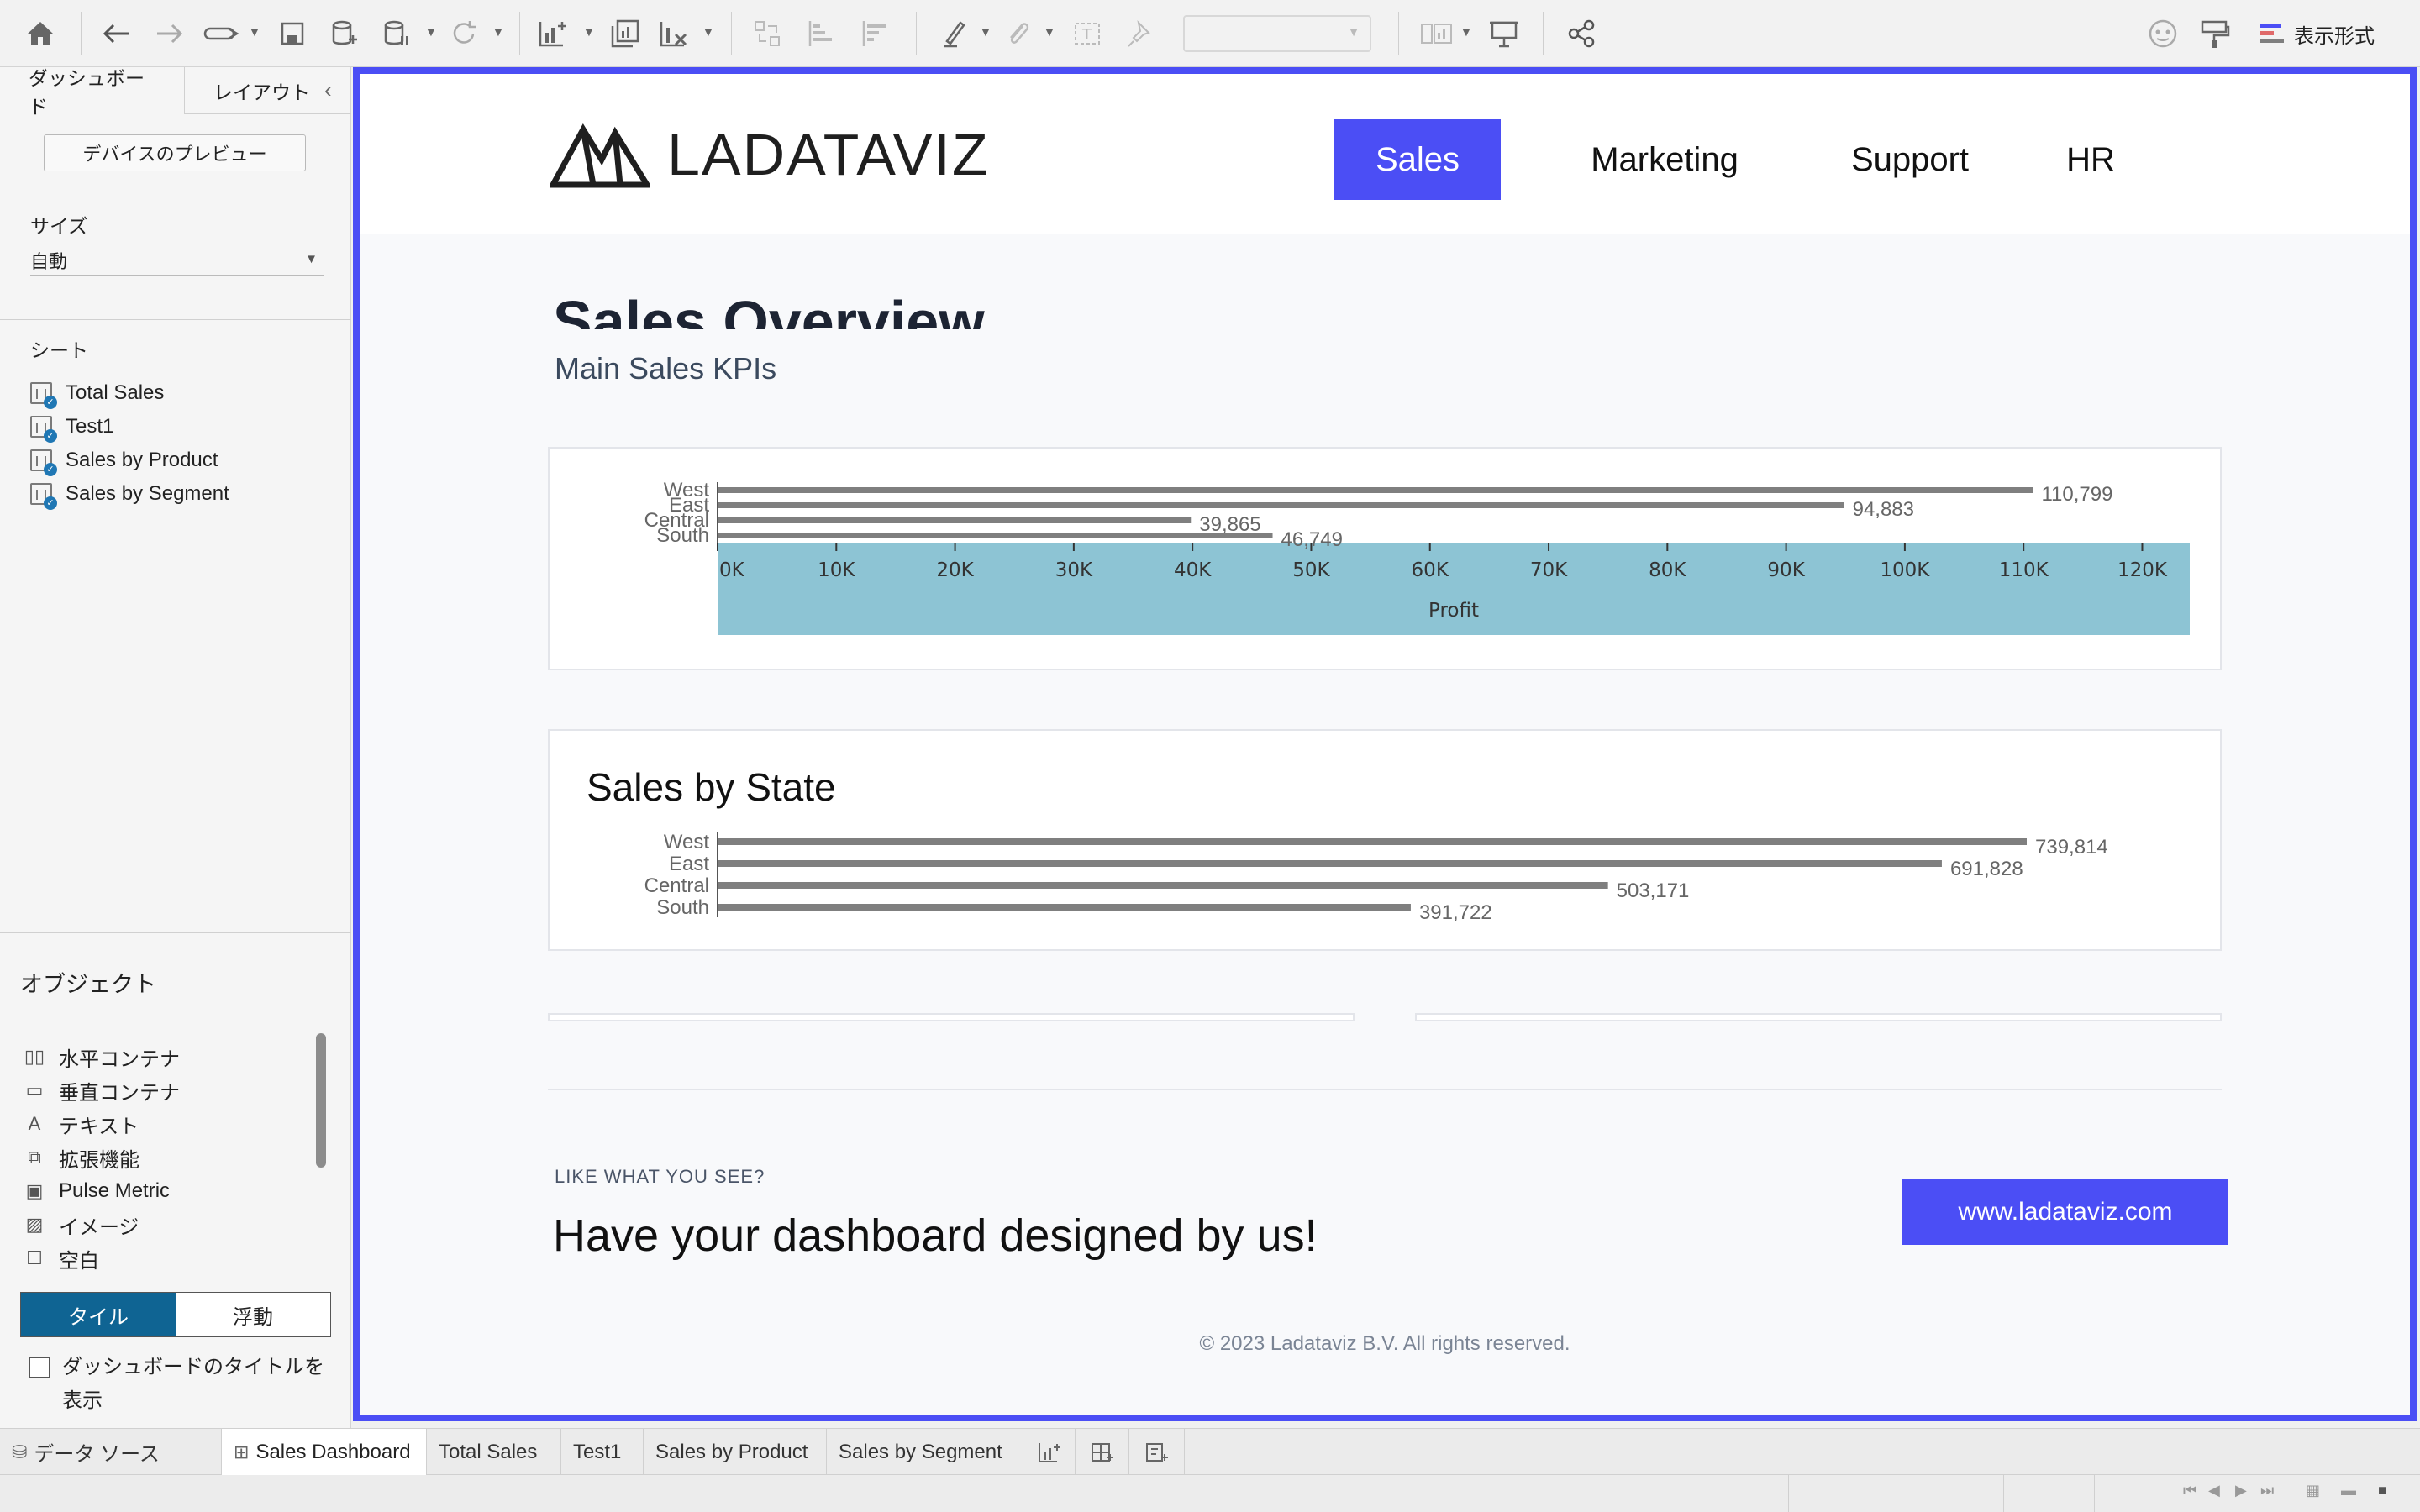 Image resolution: width=2420 pixels, height=1512 pixels. What do you see at coordinates (955, 33) in the screenshot?
I see `highlight-icon` at bounding box center [955, 33].